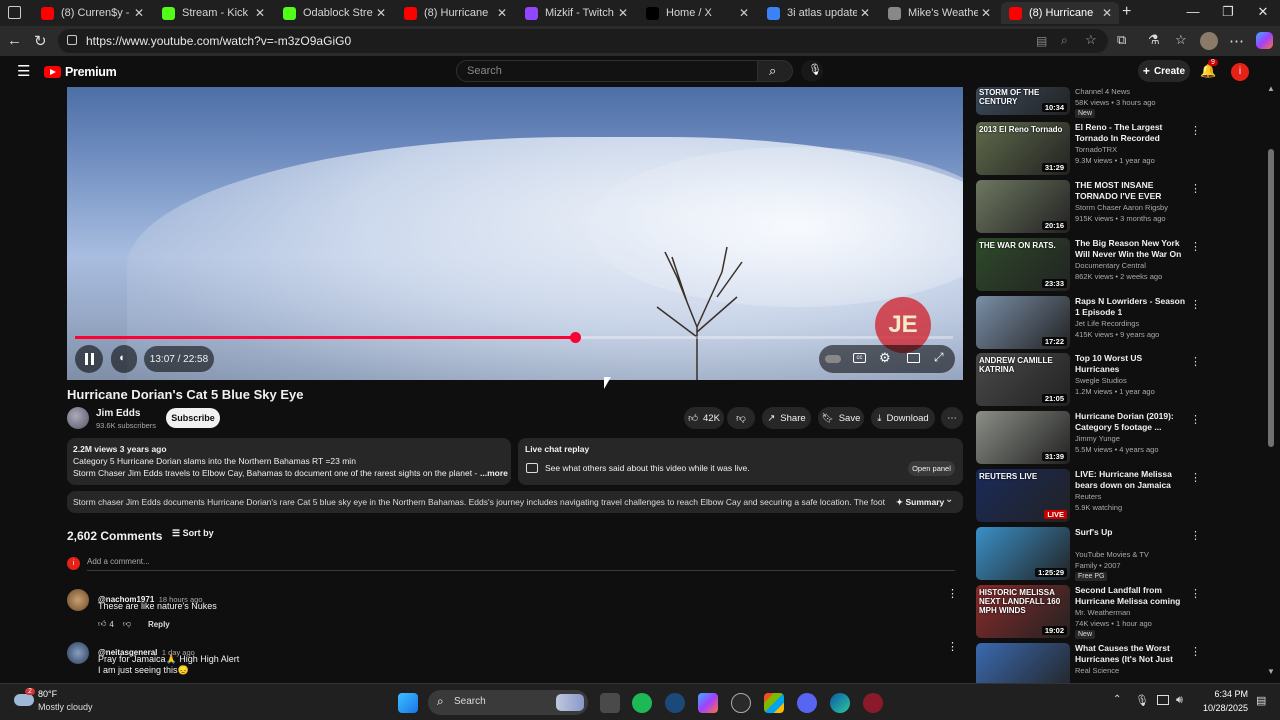  Describe the element at coordinates (1096, 149) in the screenshot. I see `recommendation-channel: TornadoTRX` at that location.